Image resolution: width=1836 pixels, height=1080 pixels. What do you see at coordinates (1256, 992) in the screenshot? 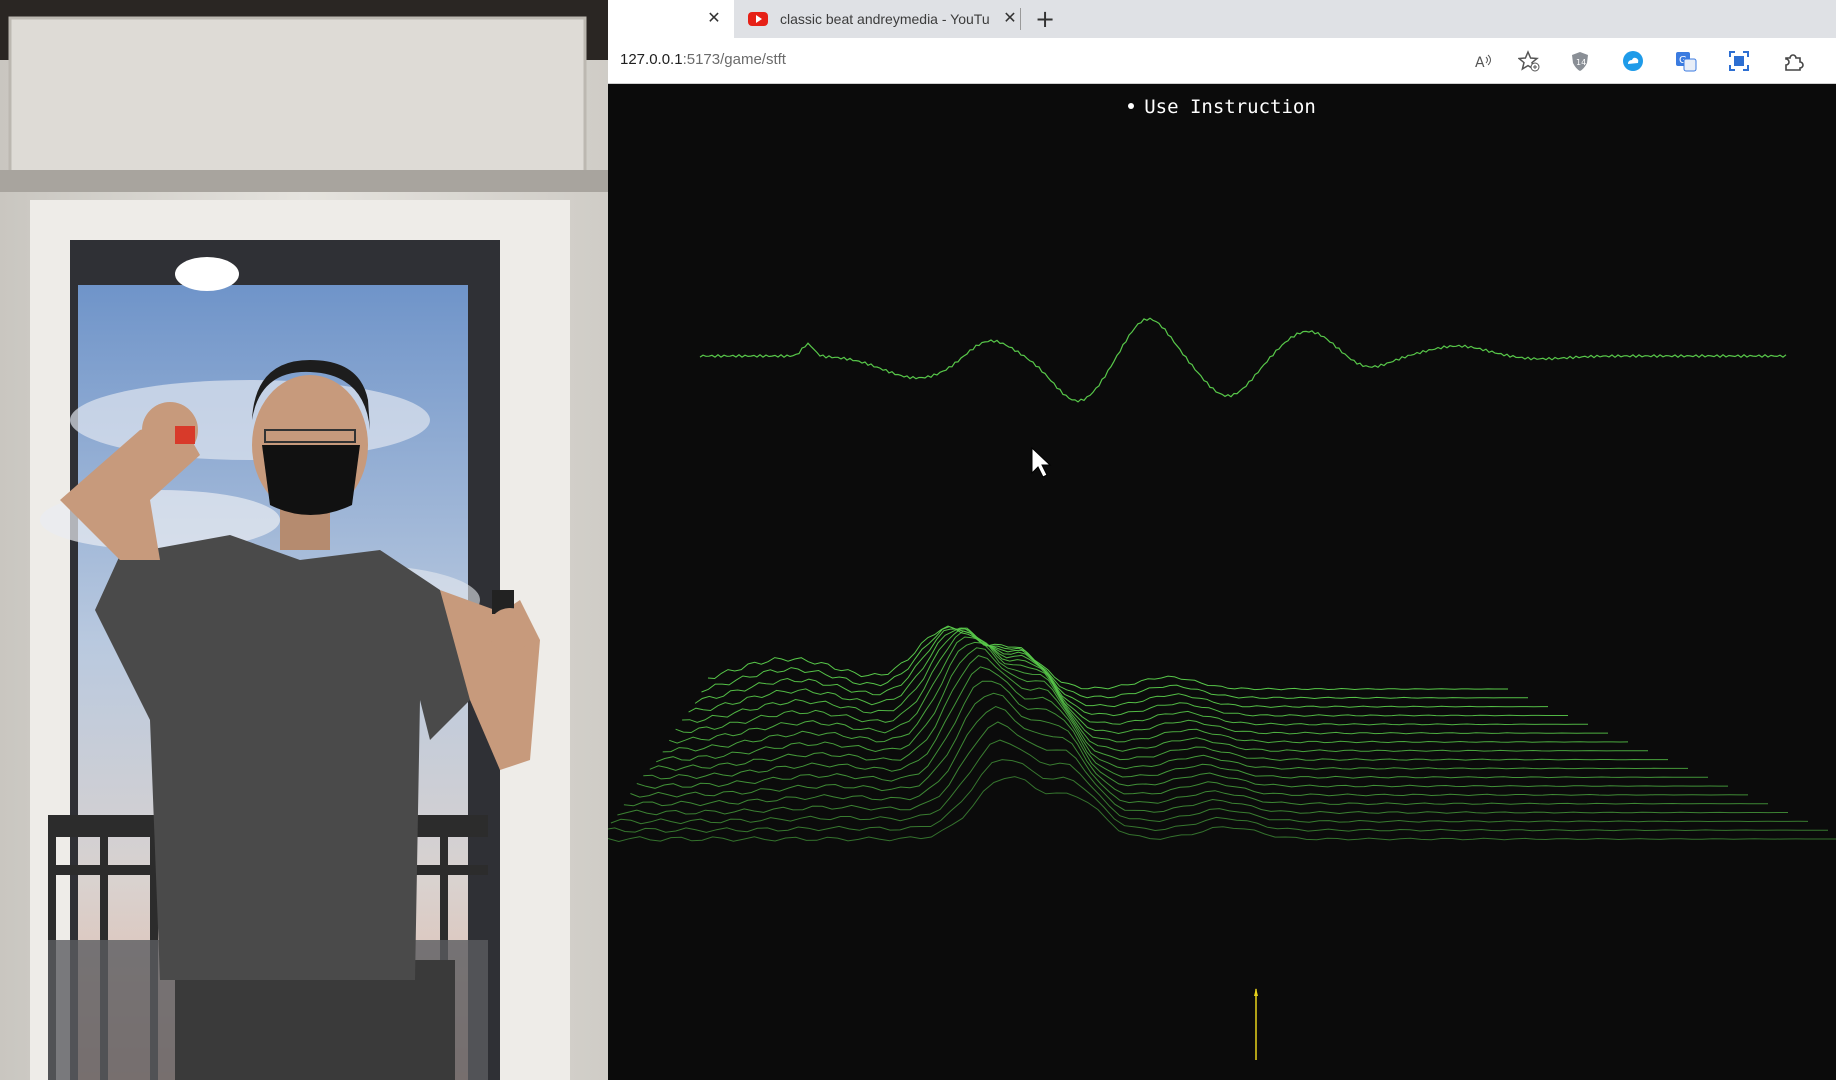
I see `playhead-arrow-icon` at bounding box center [1256, 992].